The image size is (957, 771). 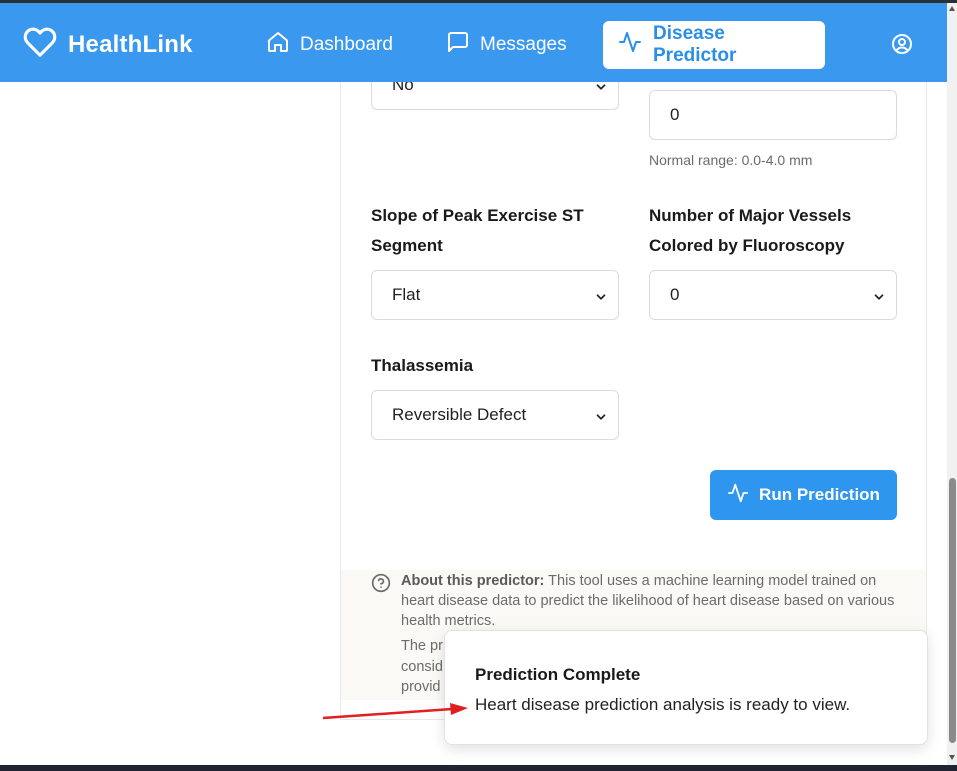 What do you see at coordinates (422, 365) in the screenshot?
I see `thalassemia-label: Thalassemia` at bounding box center [422, 365].